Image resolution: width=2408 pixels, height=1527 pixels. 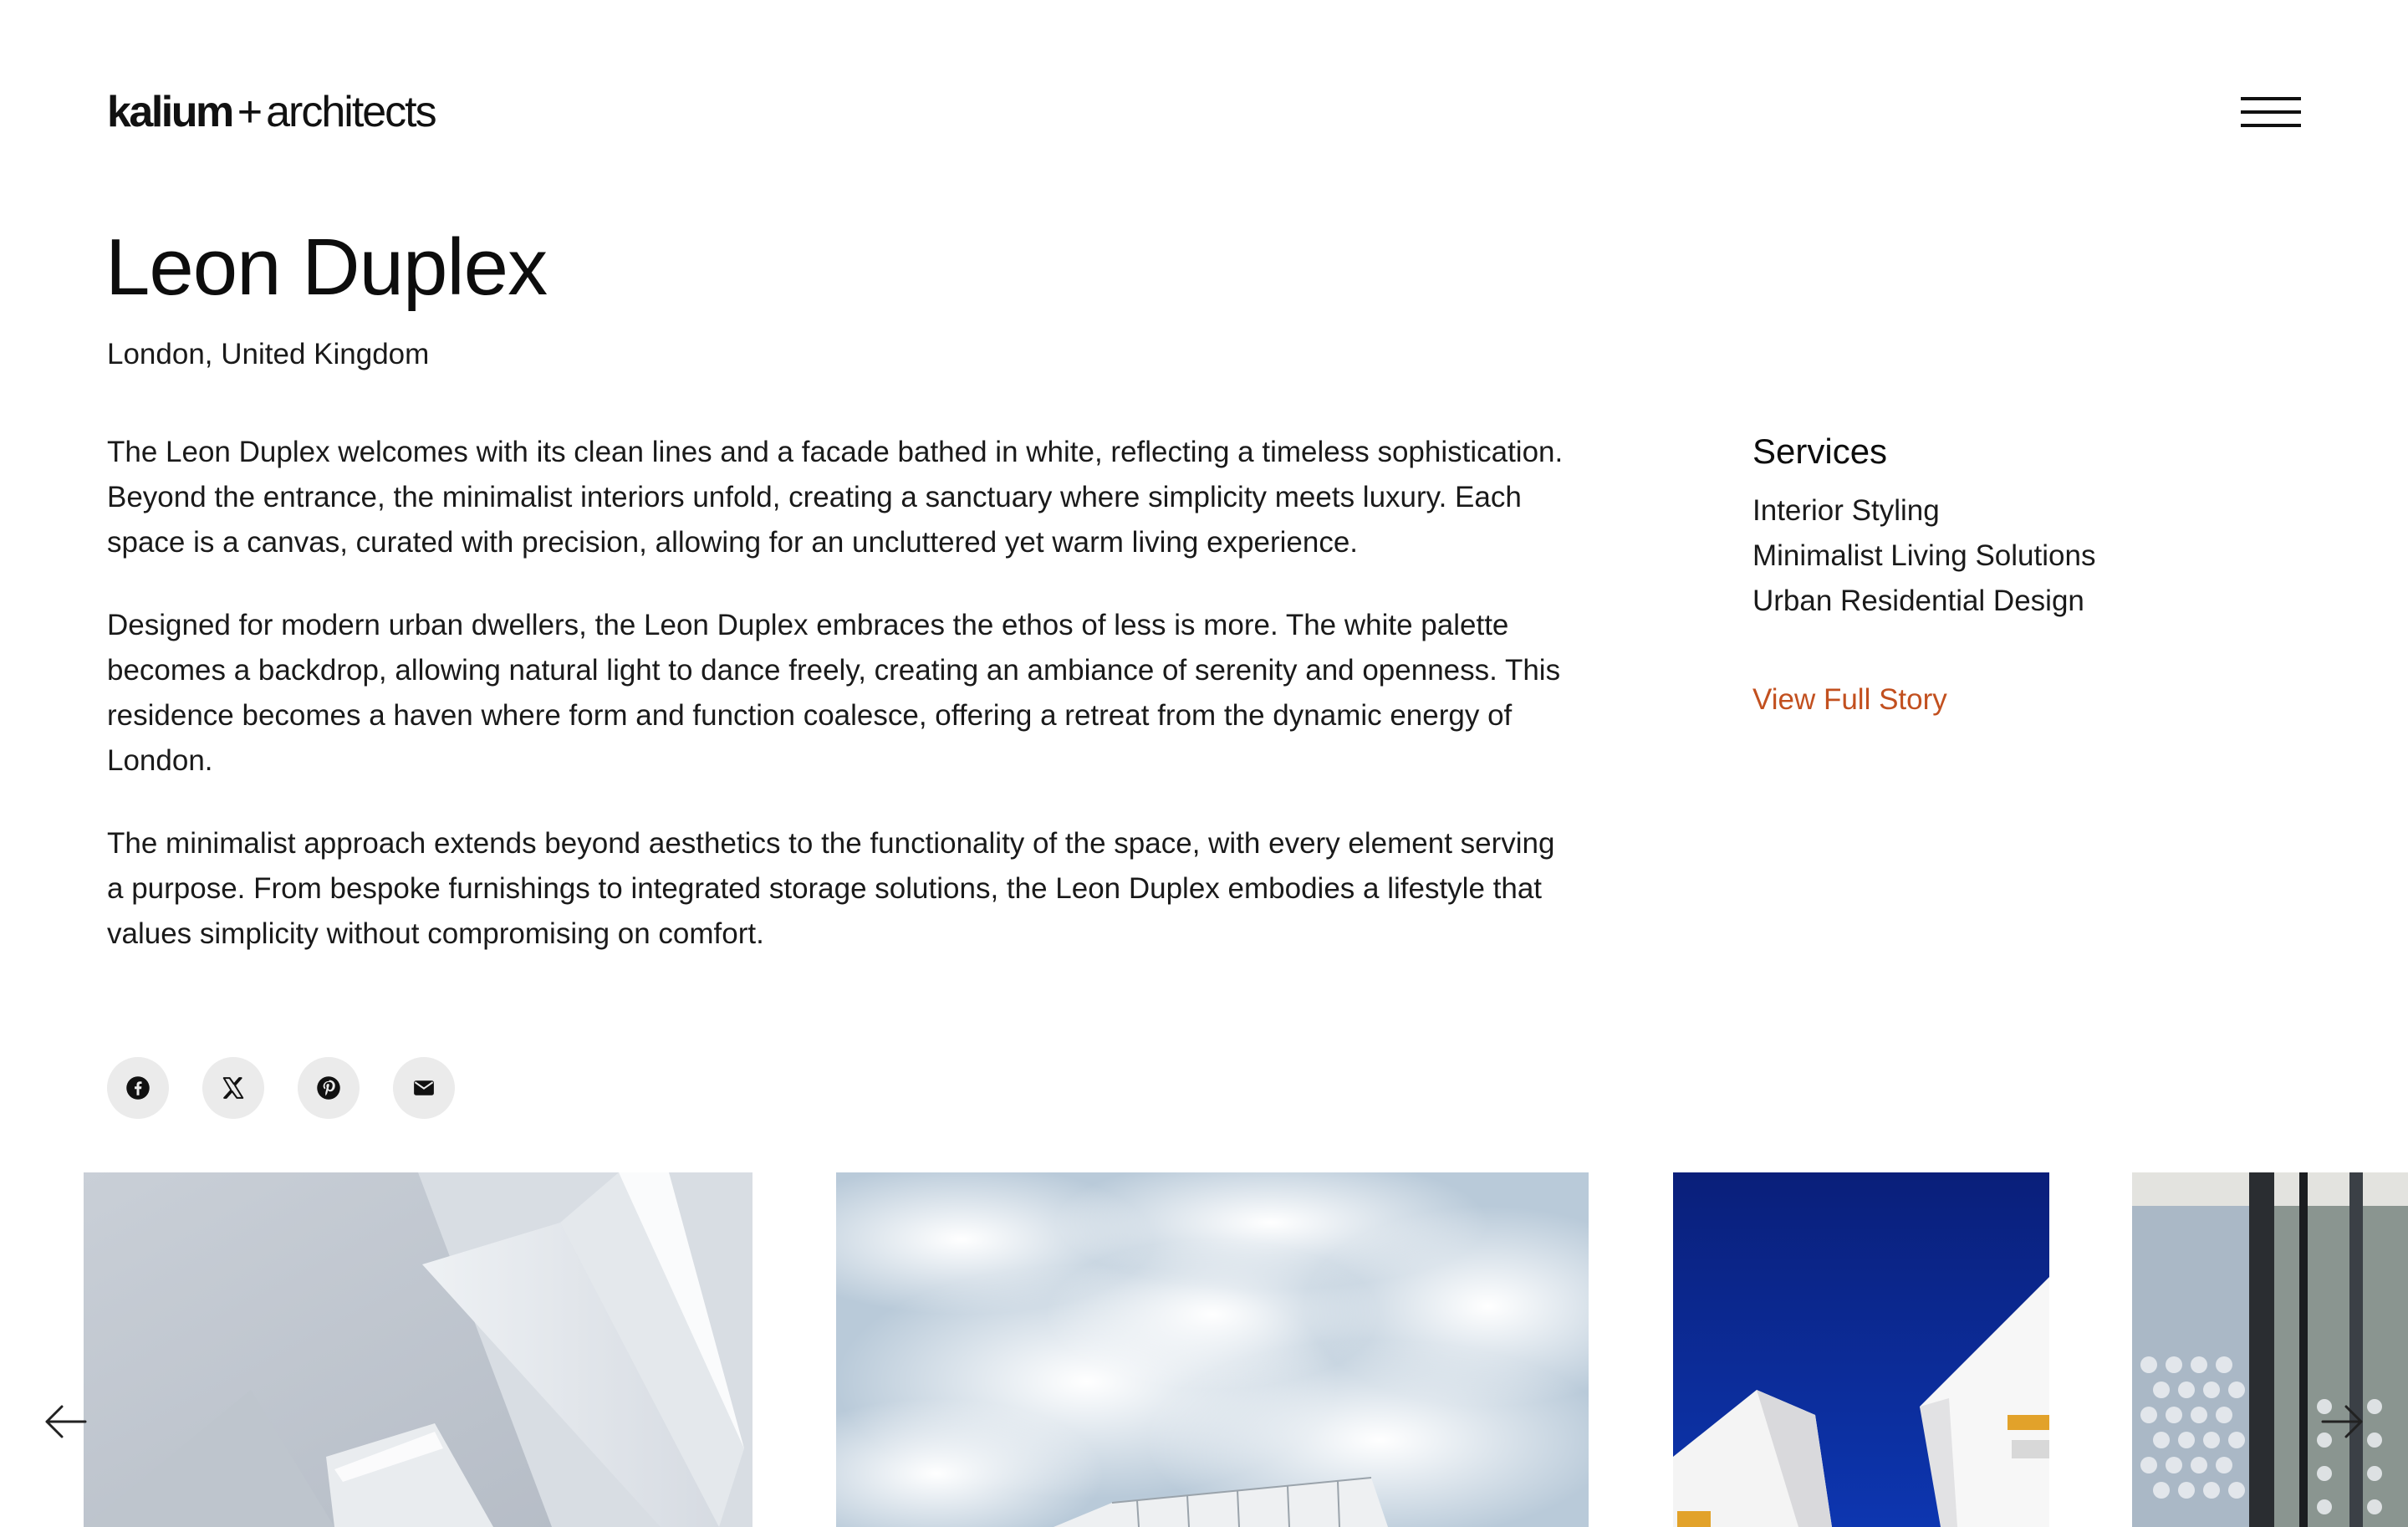 I want to click on email-icon, so click(x=424, y=1088).